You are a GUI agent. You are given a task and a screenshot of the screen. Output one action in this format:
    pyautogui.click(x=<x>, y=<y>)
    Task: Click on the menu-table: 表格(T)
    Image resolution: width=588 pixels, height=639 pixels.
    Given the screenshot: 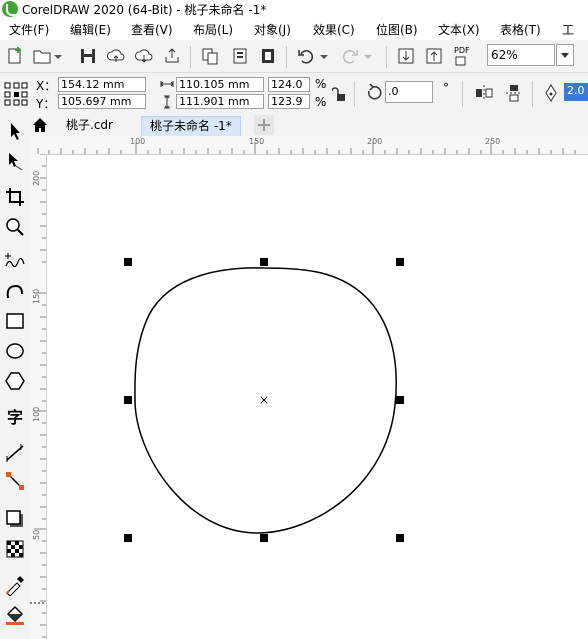 What is the action you would take?
    pyautogui.click(x=520, y=29)
    